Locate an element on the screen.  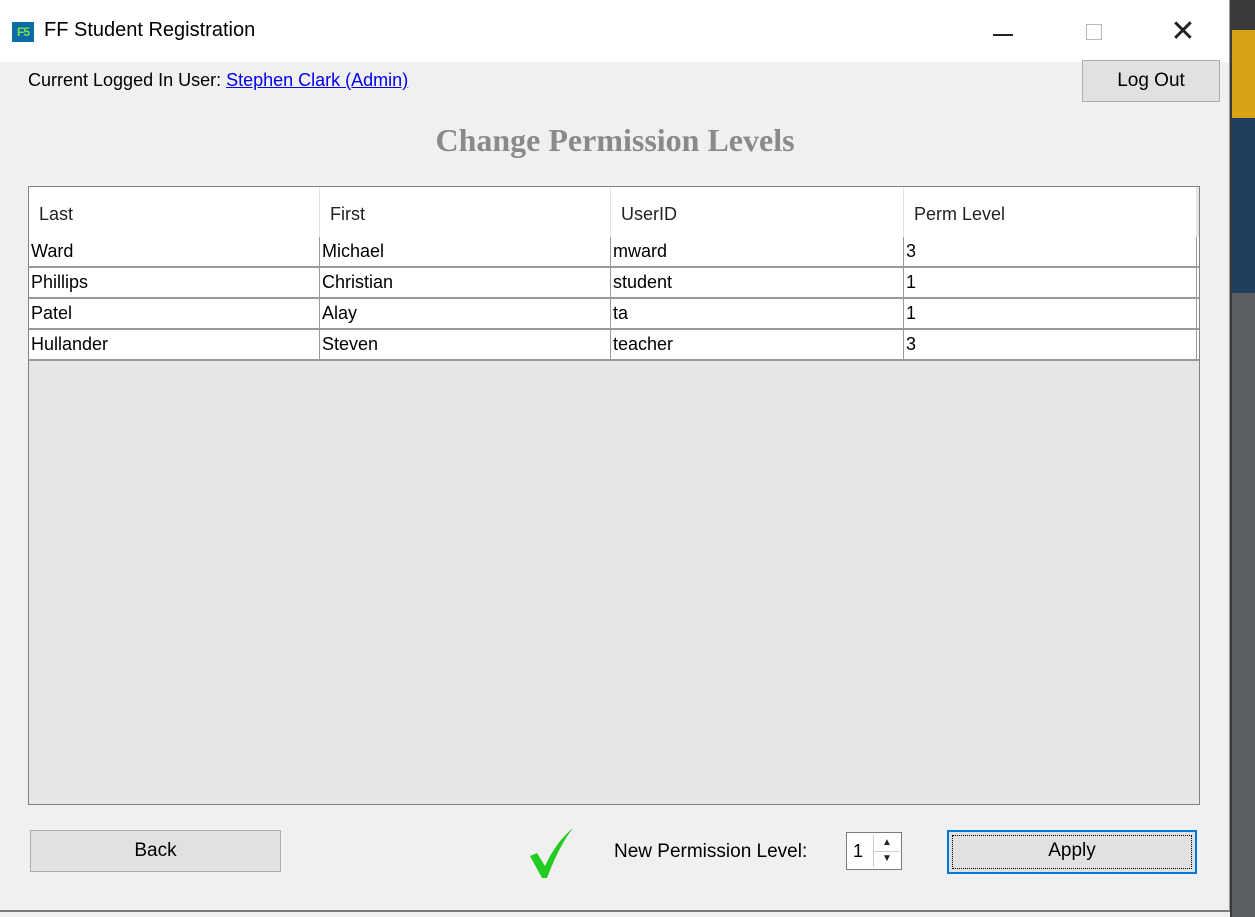
window-title: FF Student Registration is located at coordinates (150, 30).